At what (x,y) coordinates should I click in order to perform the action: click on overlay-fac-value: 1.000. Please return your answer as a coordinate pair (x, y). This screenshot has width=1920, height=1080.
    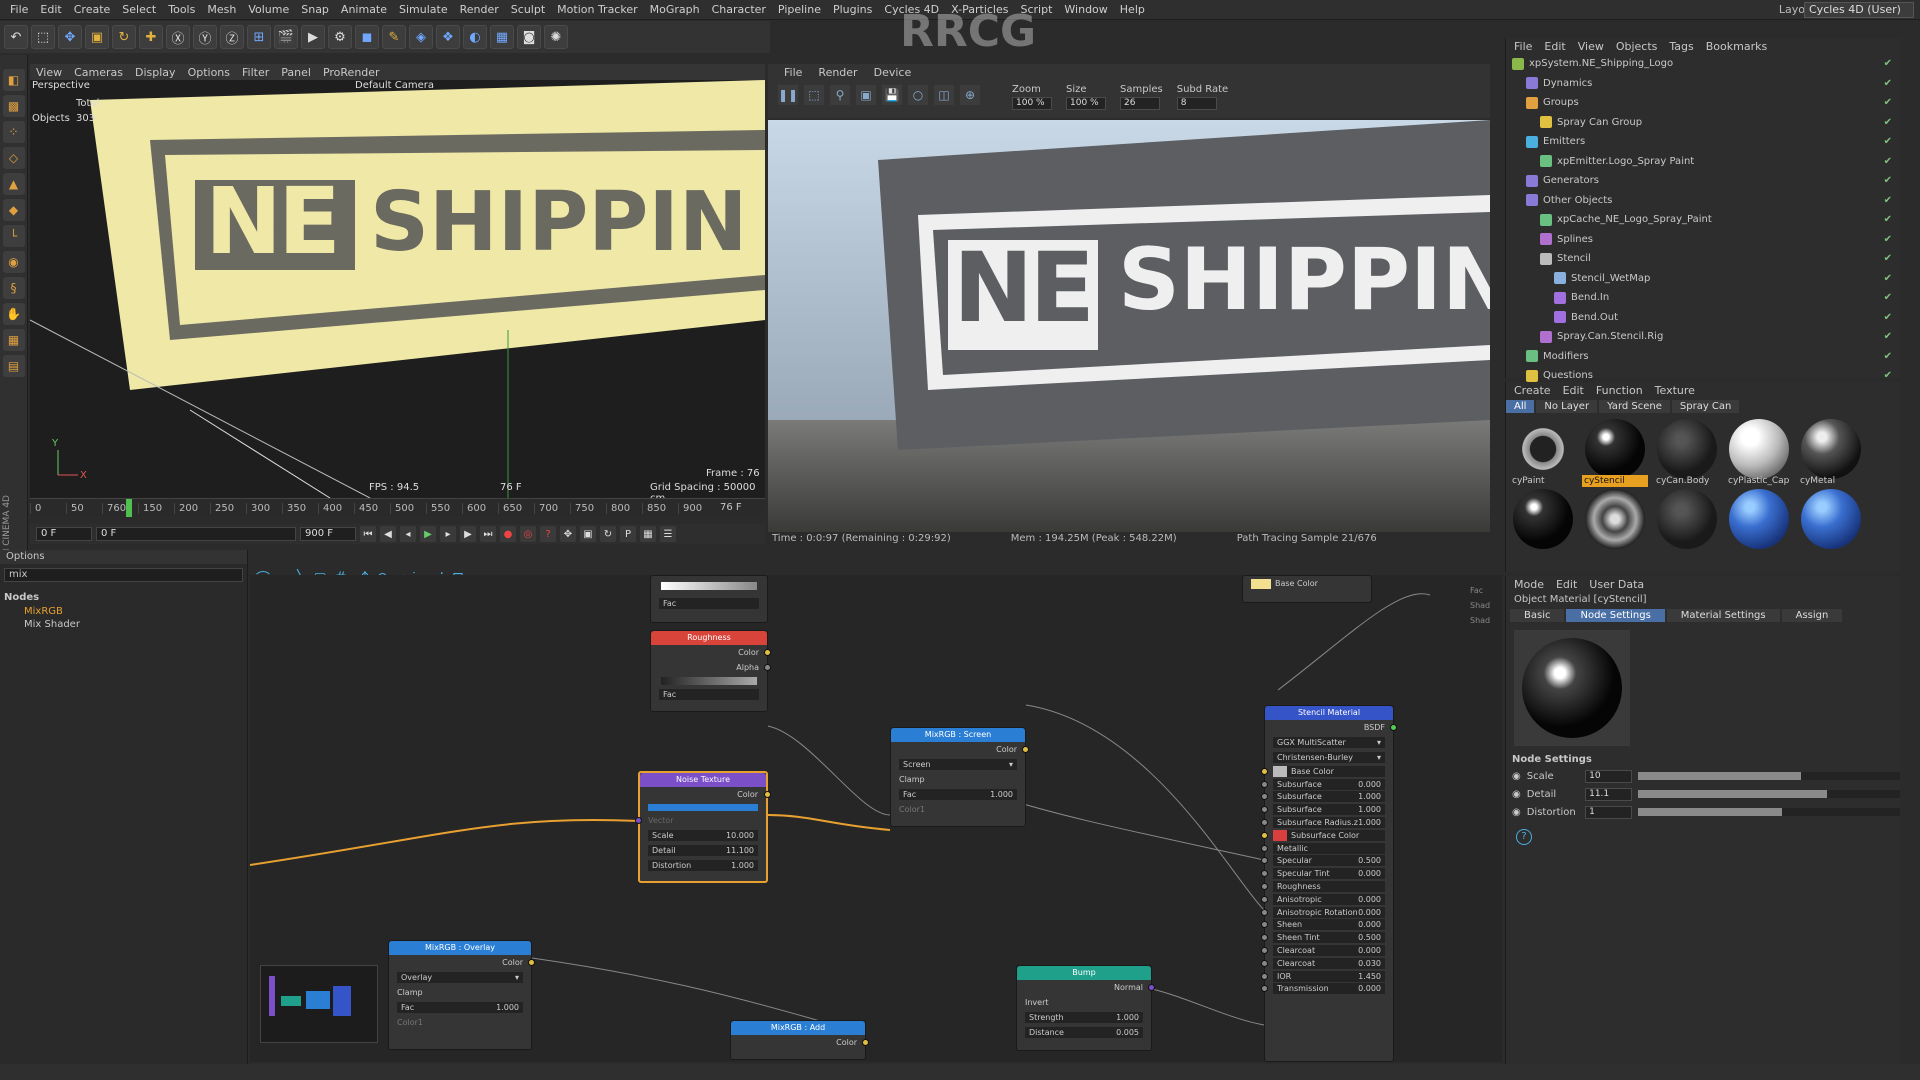
    Looking at the image, I should click on (507, 1007).